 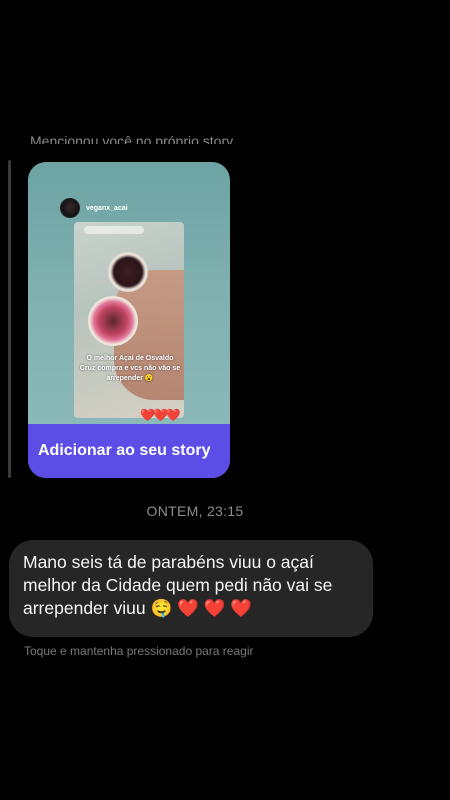 I want to click on photo-mention-tag, so click(x=114, y=230).